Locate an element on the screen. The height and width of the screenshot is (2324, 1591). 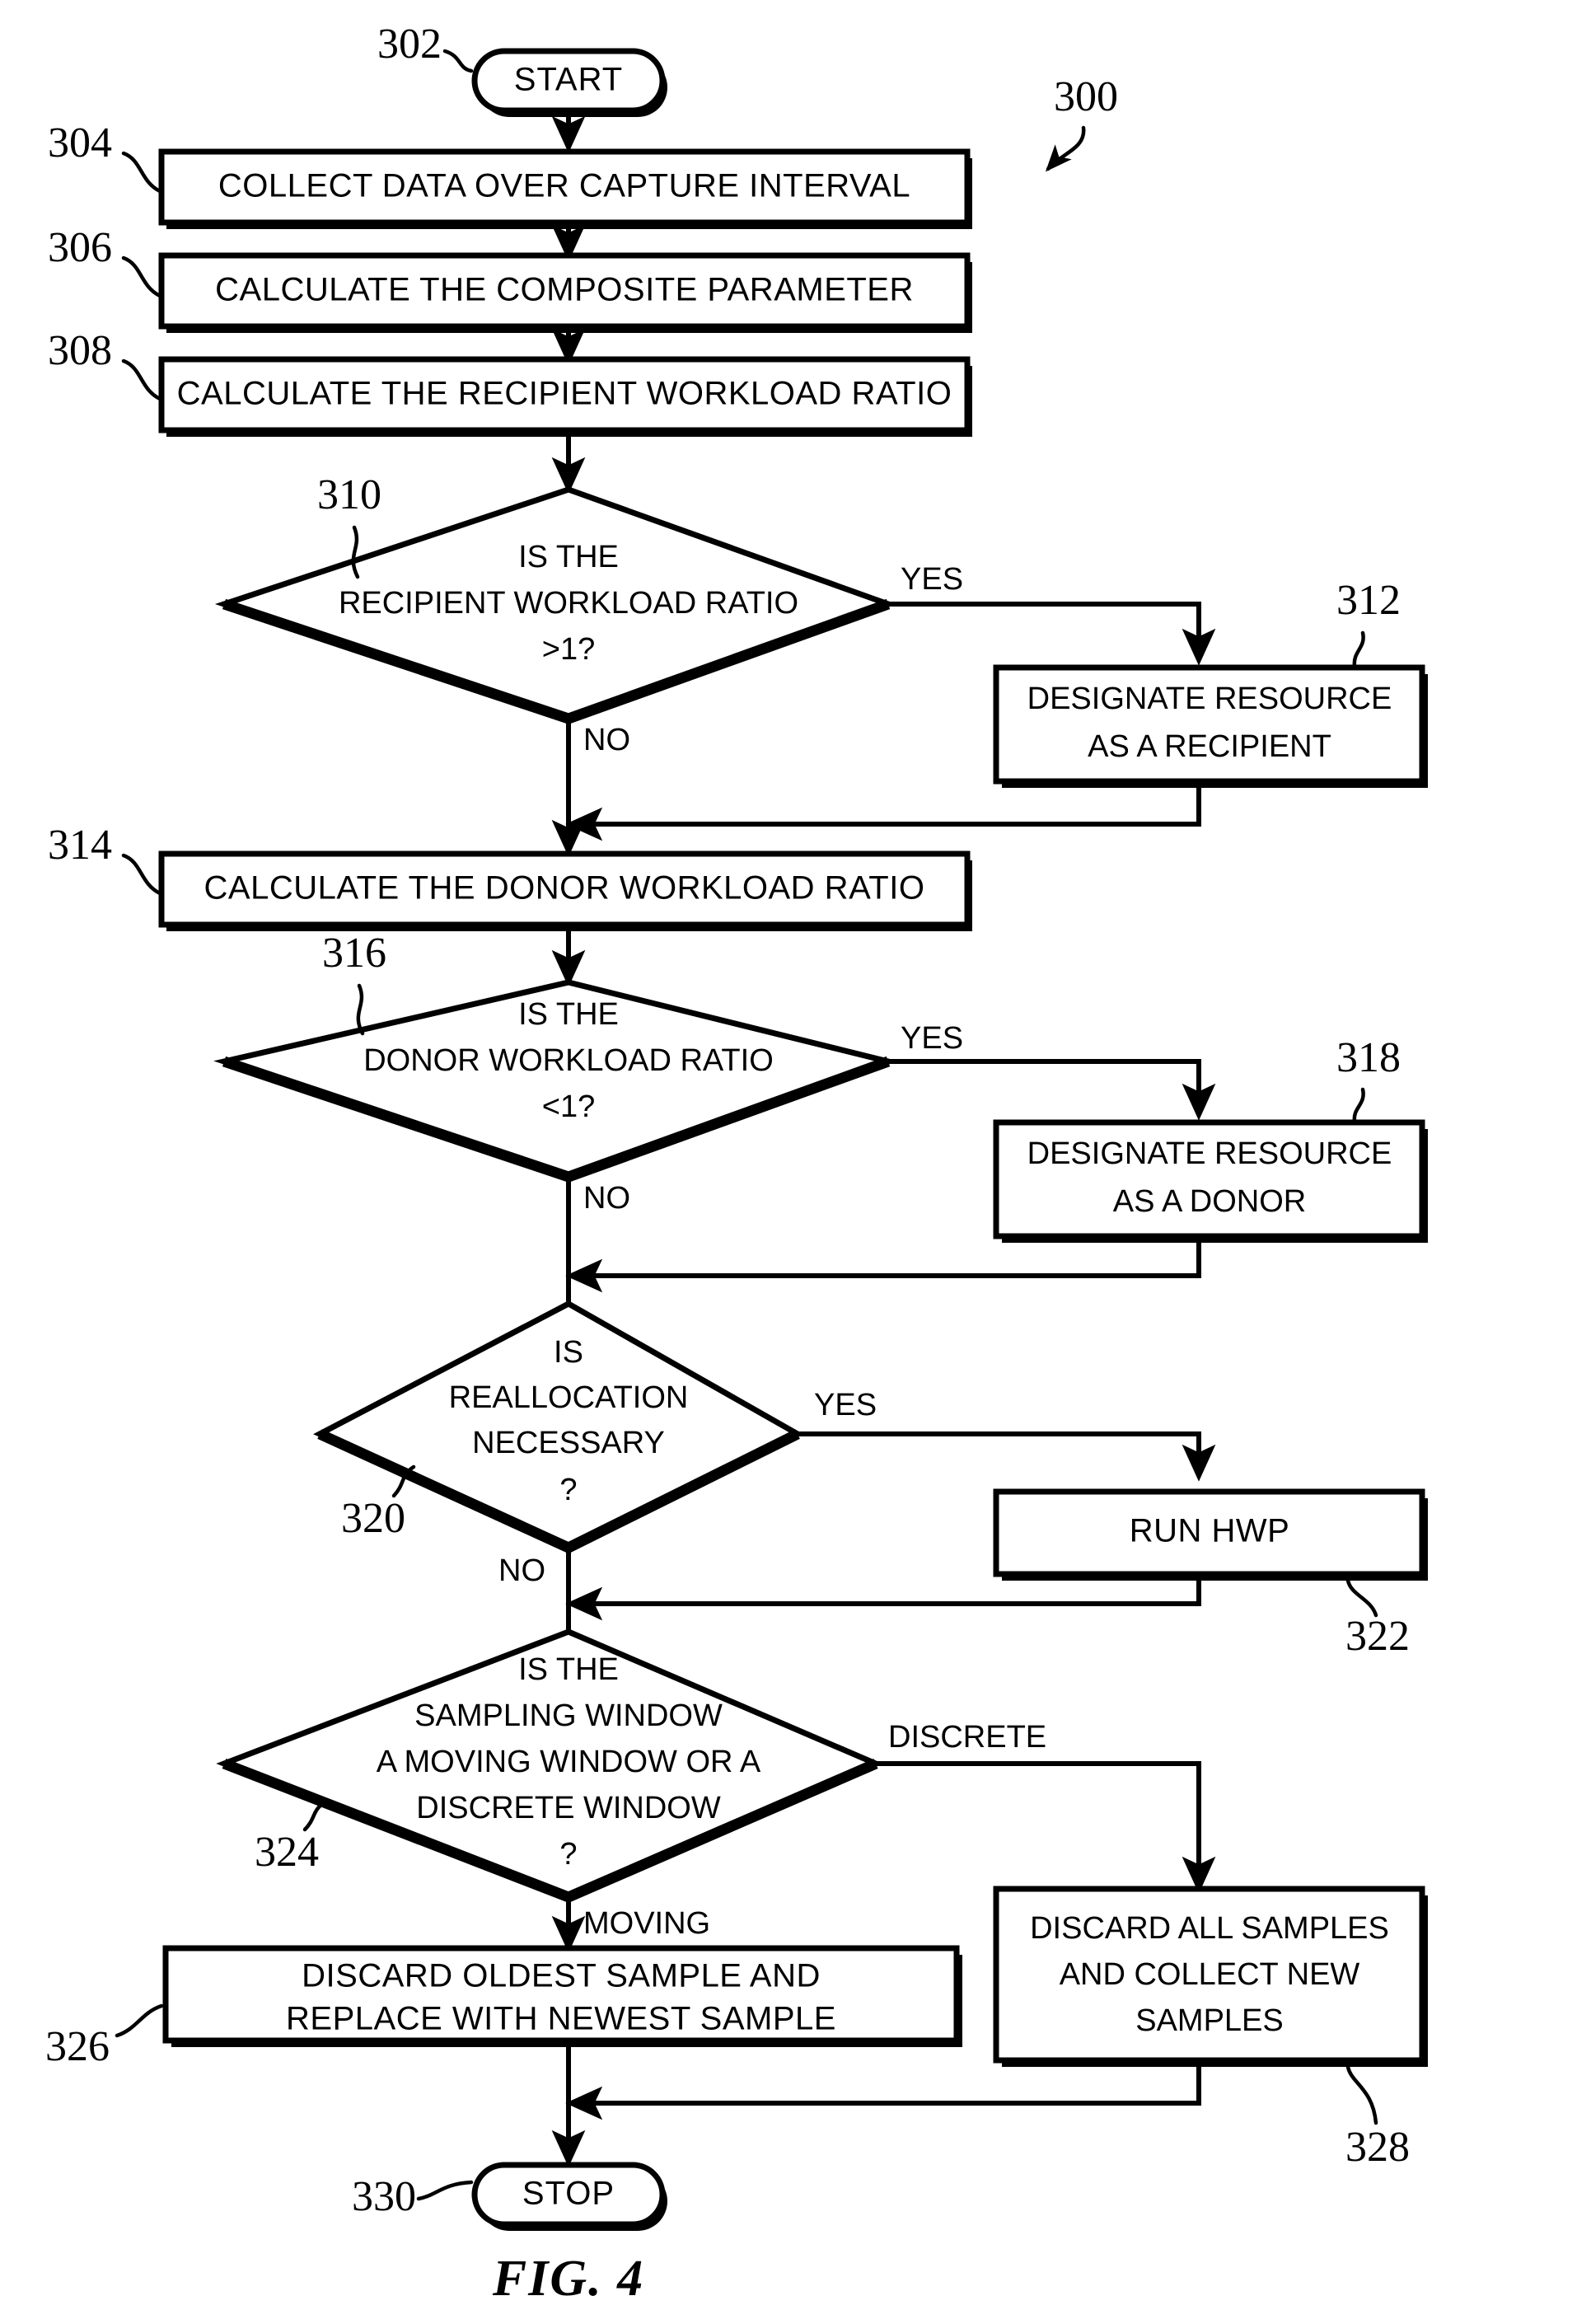
node-330-label: STOP is located at coordinates (568, 2194).